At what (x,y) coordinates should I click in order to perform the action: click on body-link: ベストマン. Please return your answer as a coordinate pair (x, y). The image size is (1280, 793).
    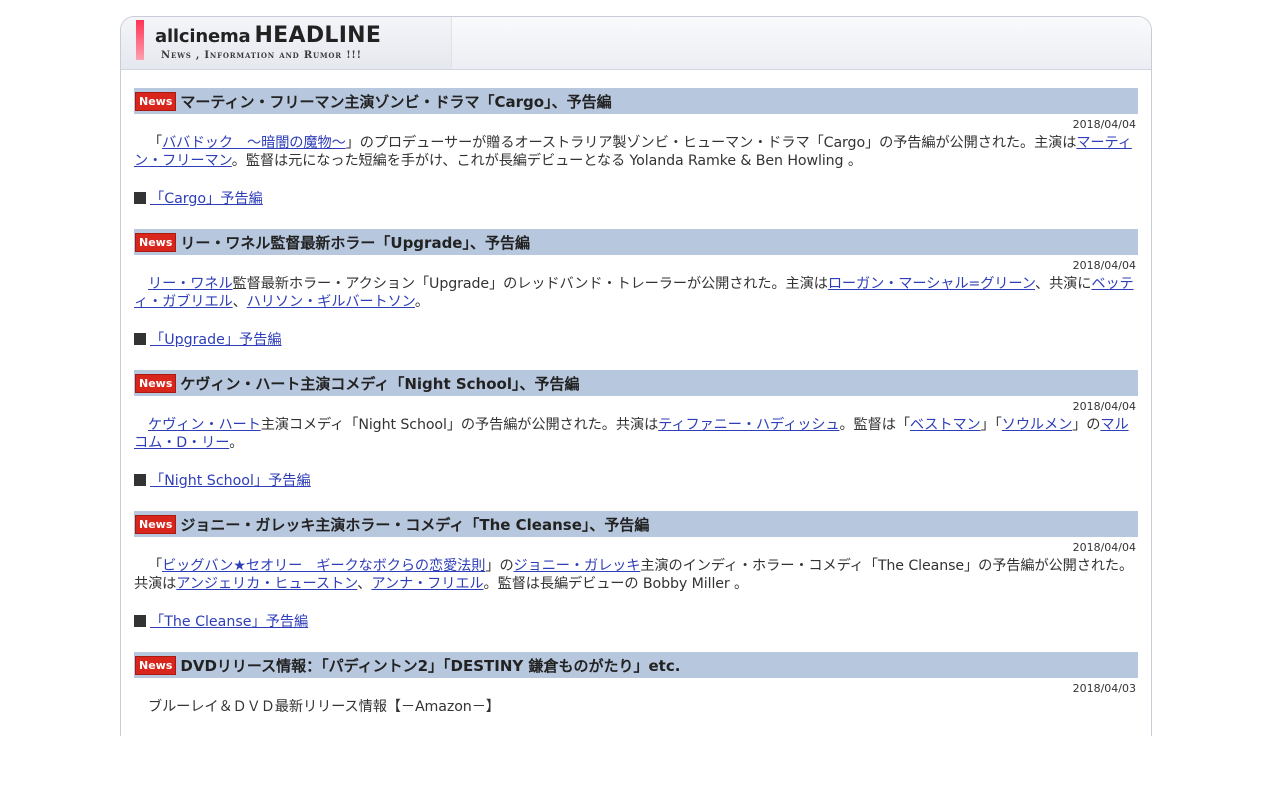
    Looking at the image, I should click on (945, 425).